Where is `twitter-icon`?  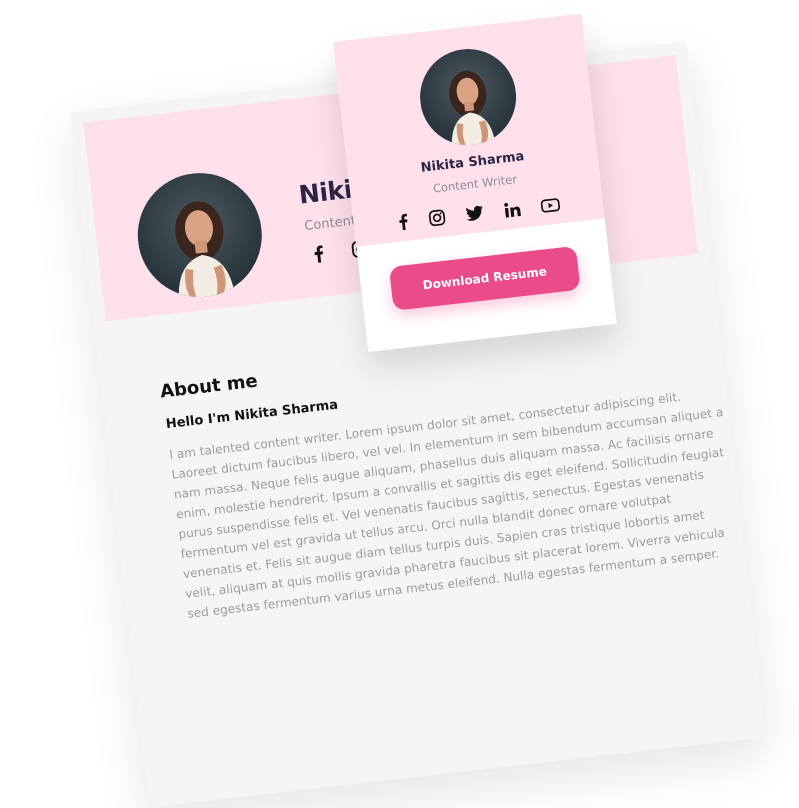
twitter-icon is located at coordinates (474, 214).